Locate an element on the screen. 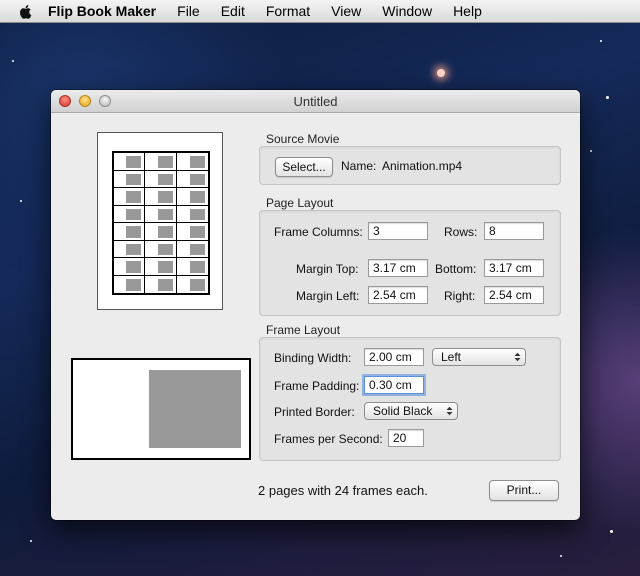 The height and width of the screenshot is (576, 640). frame-preview is located at coordinates (161, 409).